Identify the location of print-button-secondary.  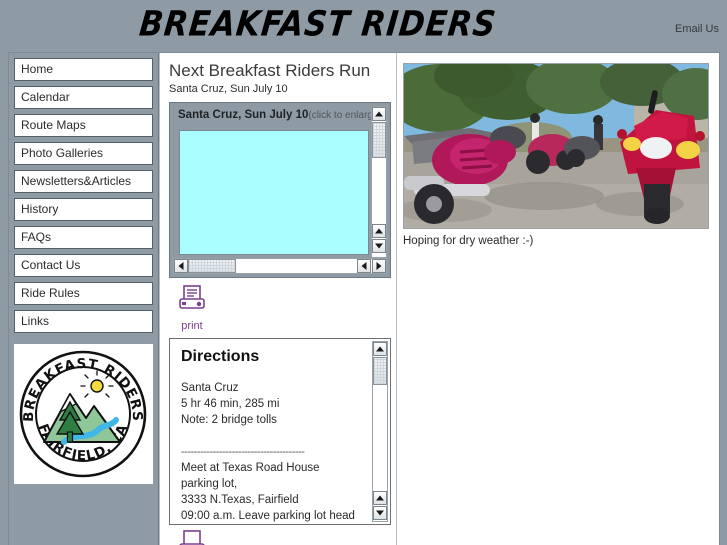
(192, 537).